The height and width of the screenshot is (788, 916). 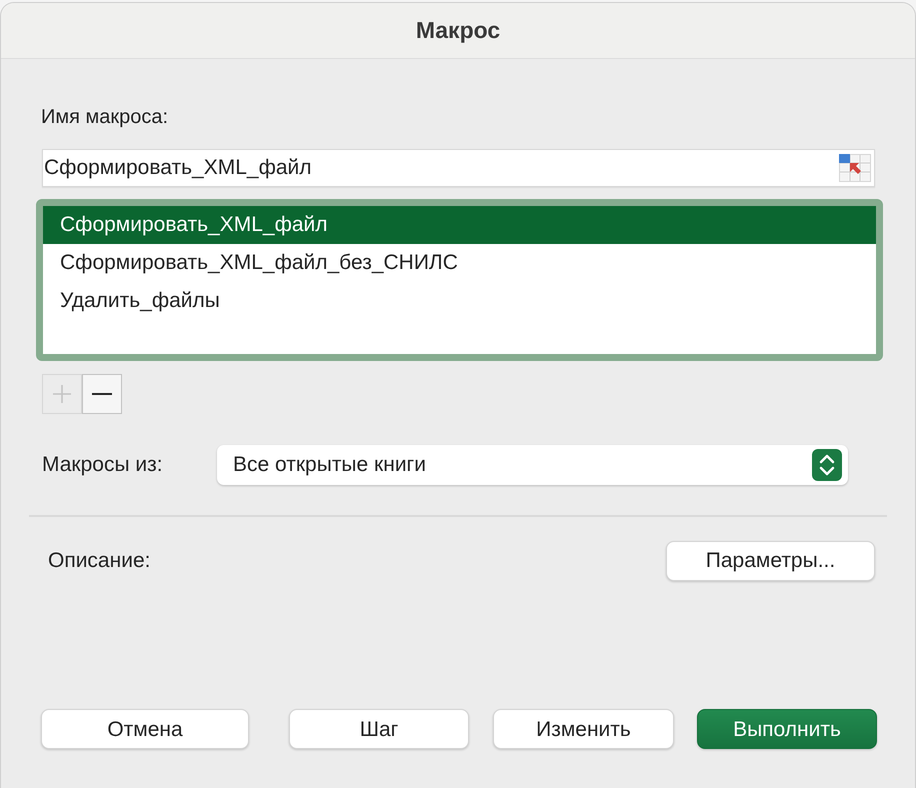 What do you see at coordinates (103, 465) in the screenshot?
I see `macros-source-label: Макросы из:` at bounding box center [103, 465].